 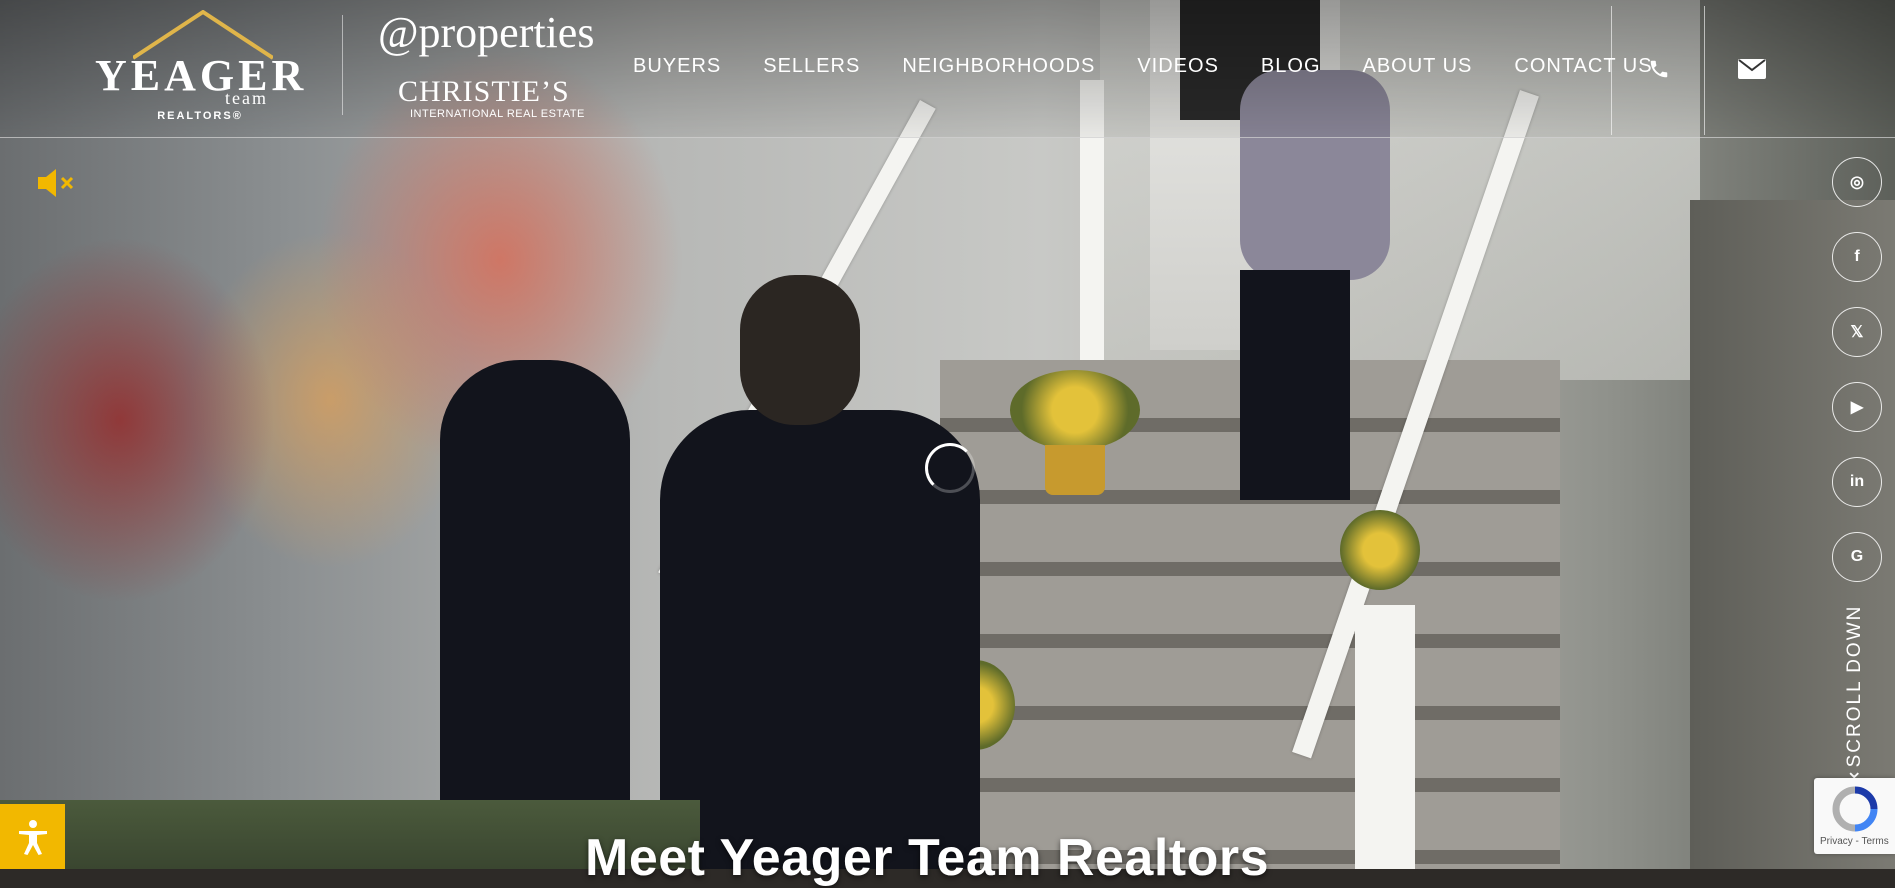 What do you see at coordinates (998, 67) in the screenshot?
I see `nav-neighborhoods: NEIGHBORHOODS` at bounding box center [998, 67].